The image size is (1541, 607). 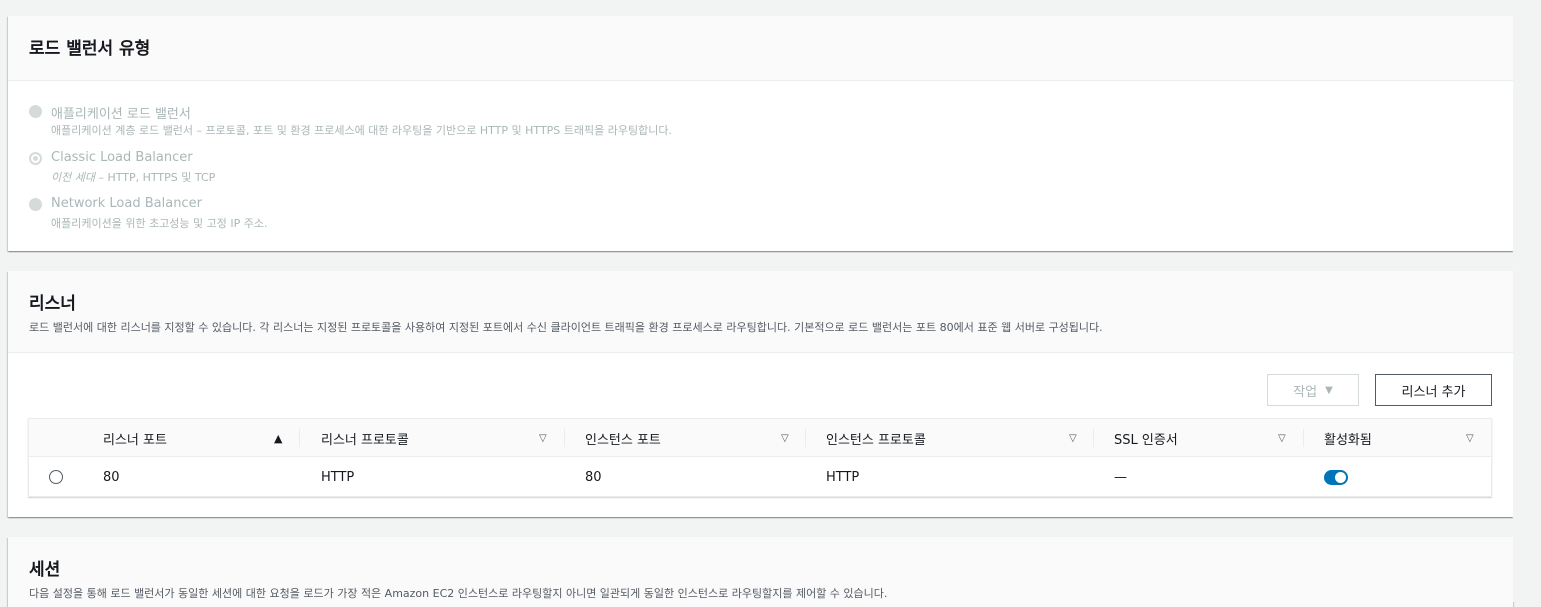 What do you see at coordinates (56, 477) in the screenshot?
I see `row-select-radio` at bounding box center [56, 477].